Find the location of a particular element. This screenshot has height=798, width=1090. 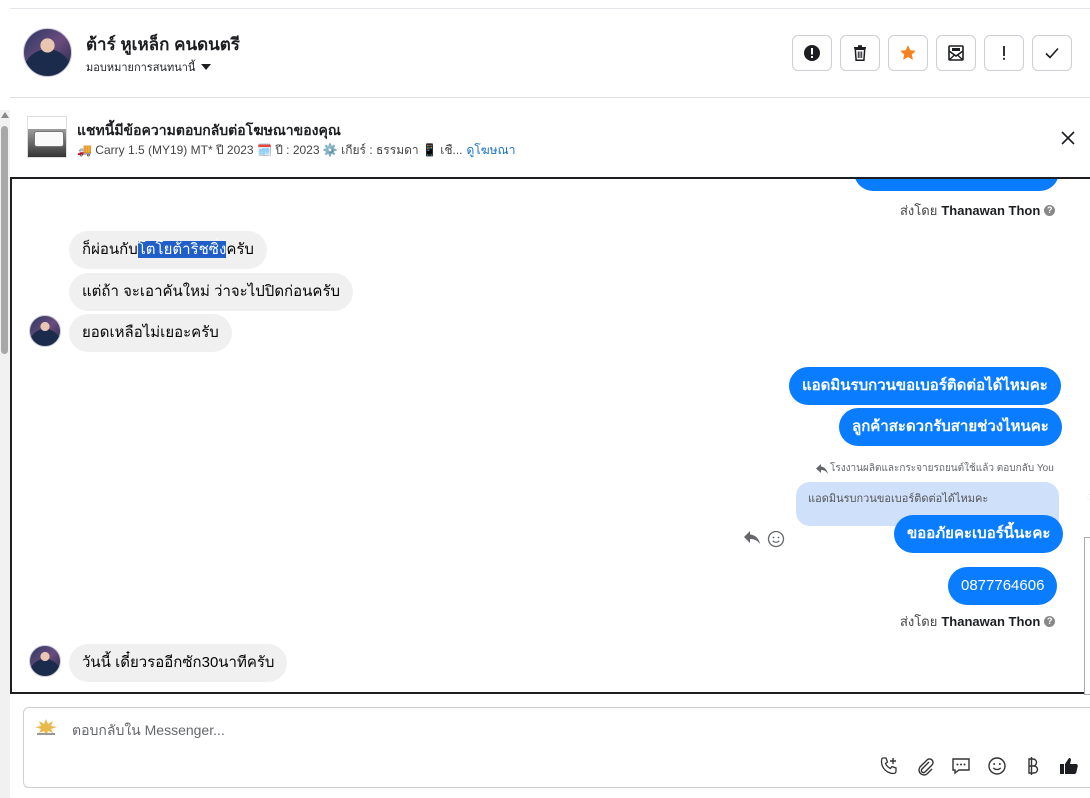

payment-button is located at coordinates (1032, 766).